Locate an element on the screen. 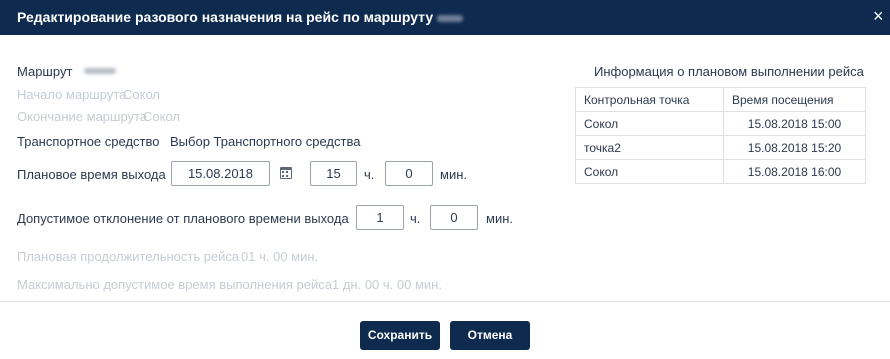  close-icon: × is located at coordinates (880, 16).